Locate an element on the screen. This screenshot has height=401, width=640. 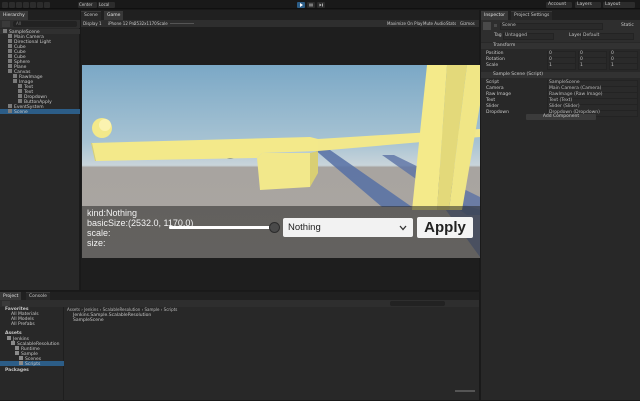
object-name-field: Scene is located at coordinates (551, 26).